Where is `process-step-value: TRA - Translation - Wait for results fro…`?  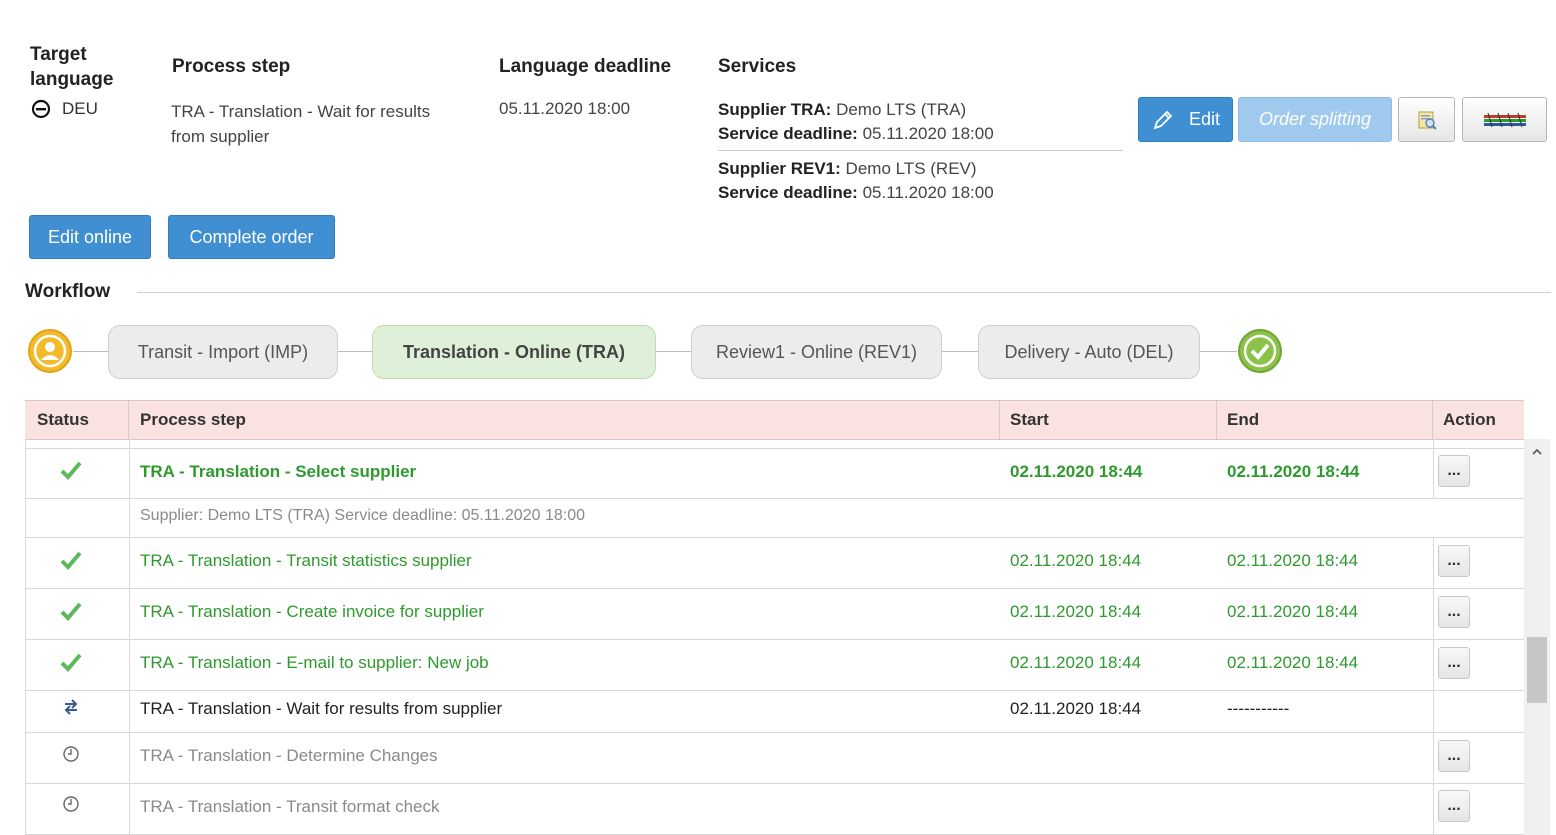 process-step-value: TRA - Translation - Wait for results fro… is located at coordinates (300, 124).